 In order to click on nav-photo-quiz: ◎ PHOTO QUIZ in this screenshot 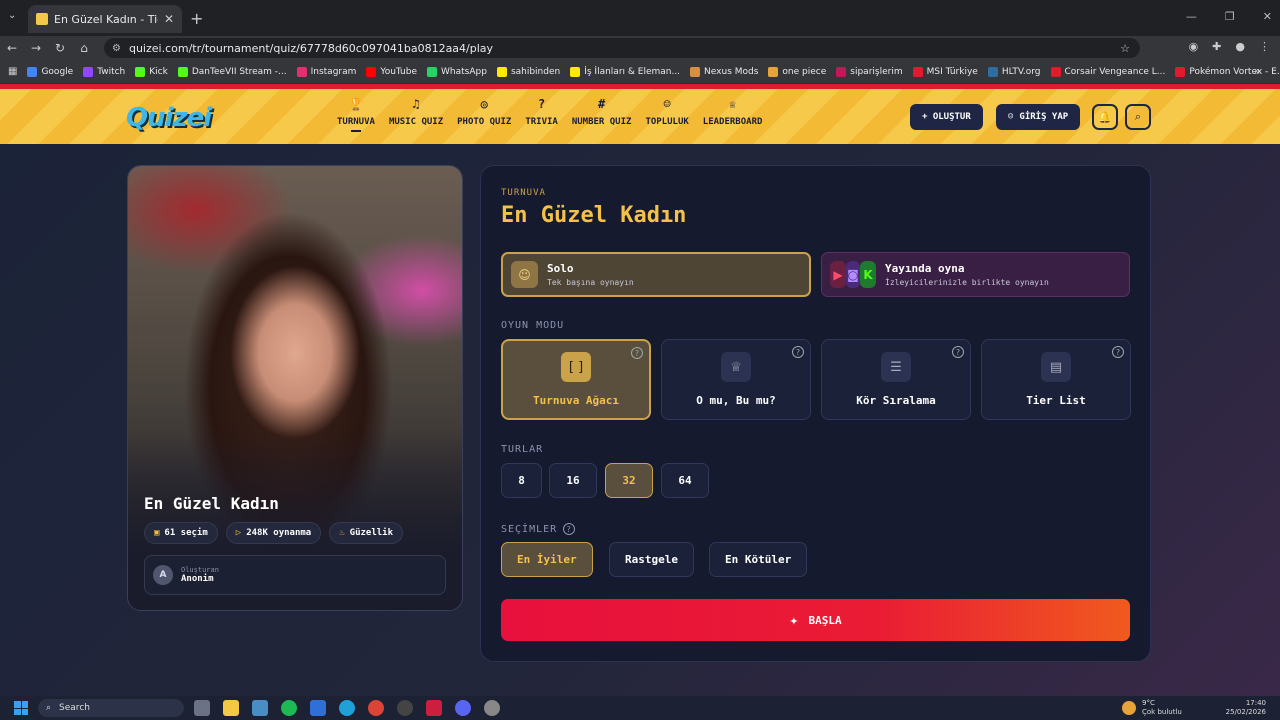, I will do `click(484, 114)`.